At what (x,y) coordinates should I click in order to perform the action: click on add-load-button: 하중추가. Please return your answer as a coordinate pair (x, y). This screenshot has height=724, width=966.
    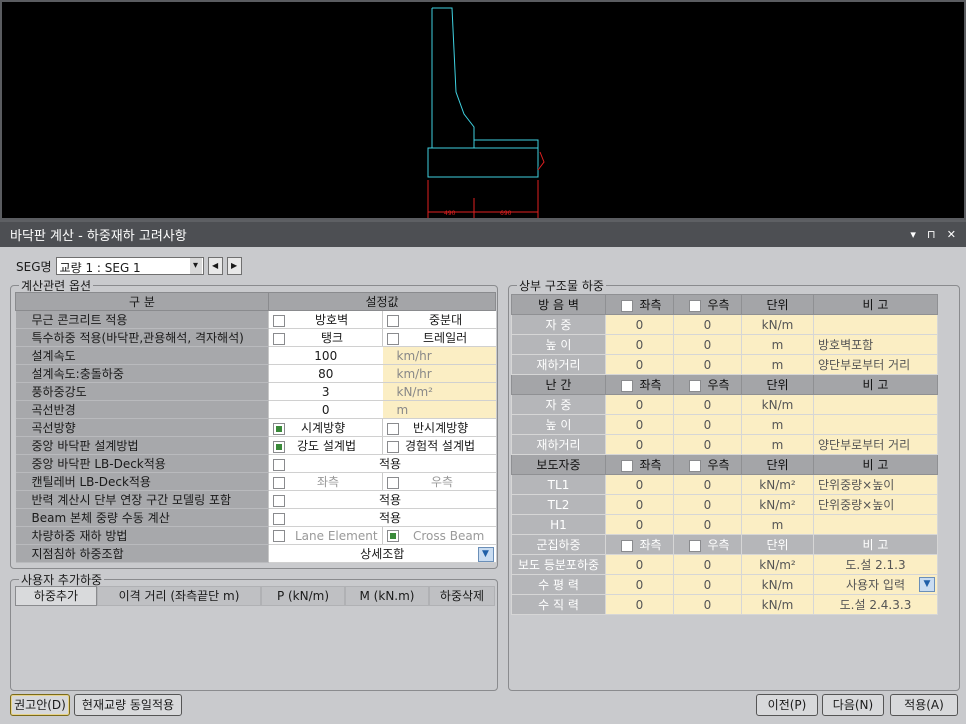
    Looking at the image, I should click on (56, 596).